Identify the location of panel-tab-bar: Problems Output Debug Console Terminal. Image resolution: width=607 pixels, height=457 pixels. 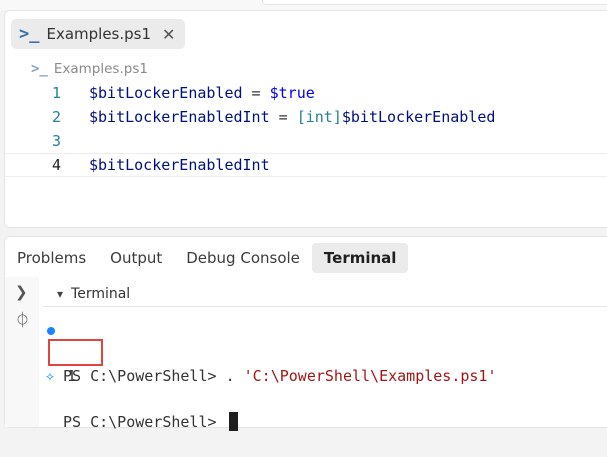
(207, 258).